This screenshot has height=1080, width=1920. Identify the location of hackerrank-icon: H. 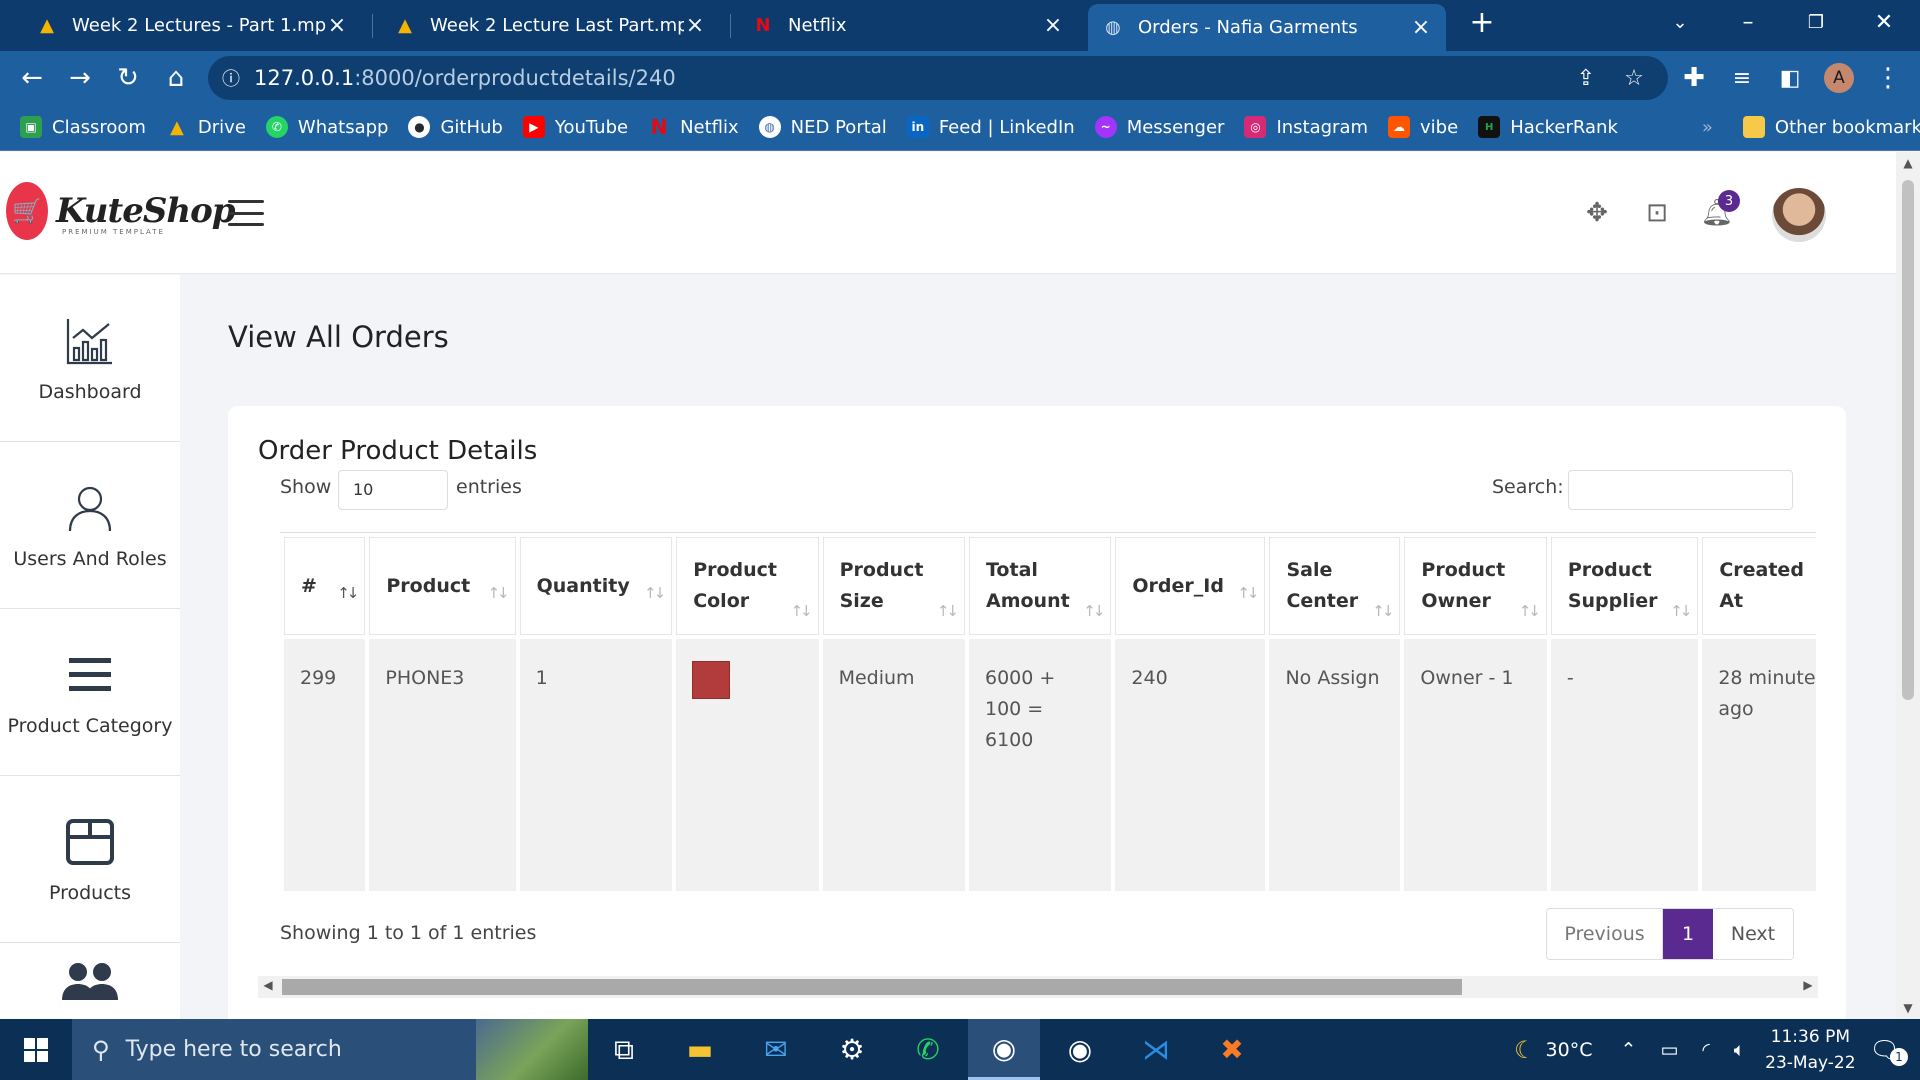
(1489, 127).